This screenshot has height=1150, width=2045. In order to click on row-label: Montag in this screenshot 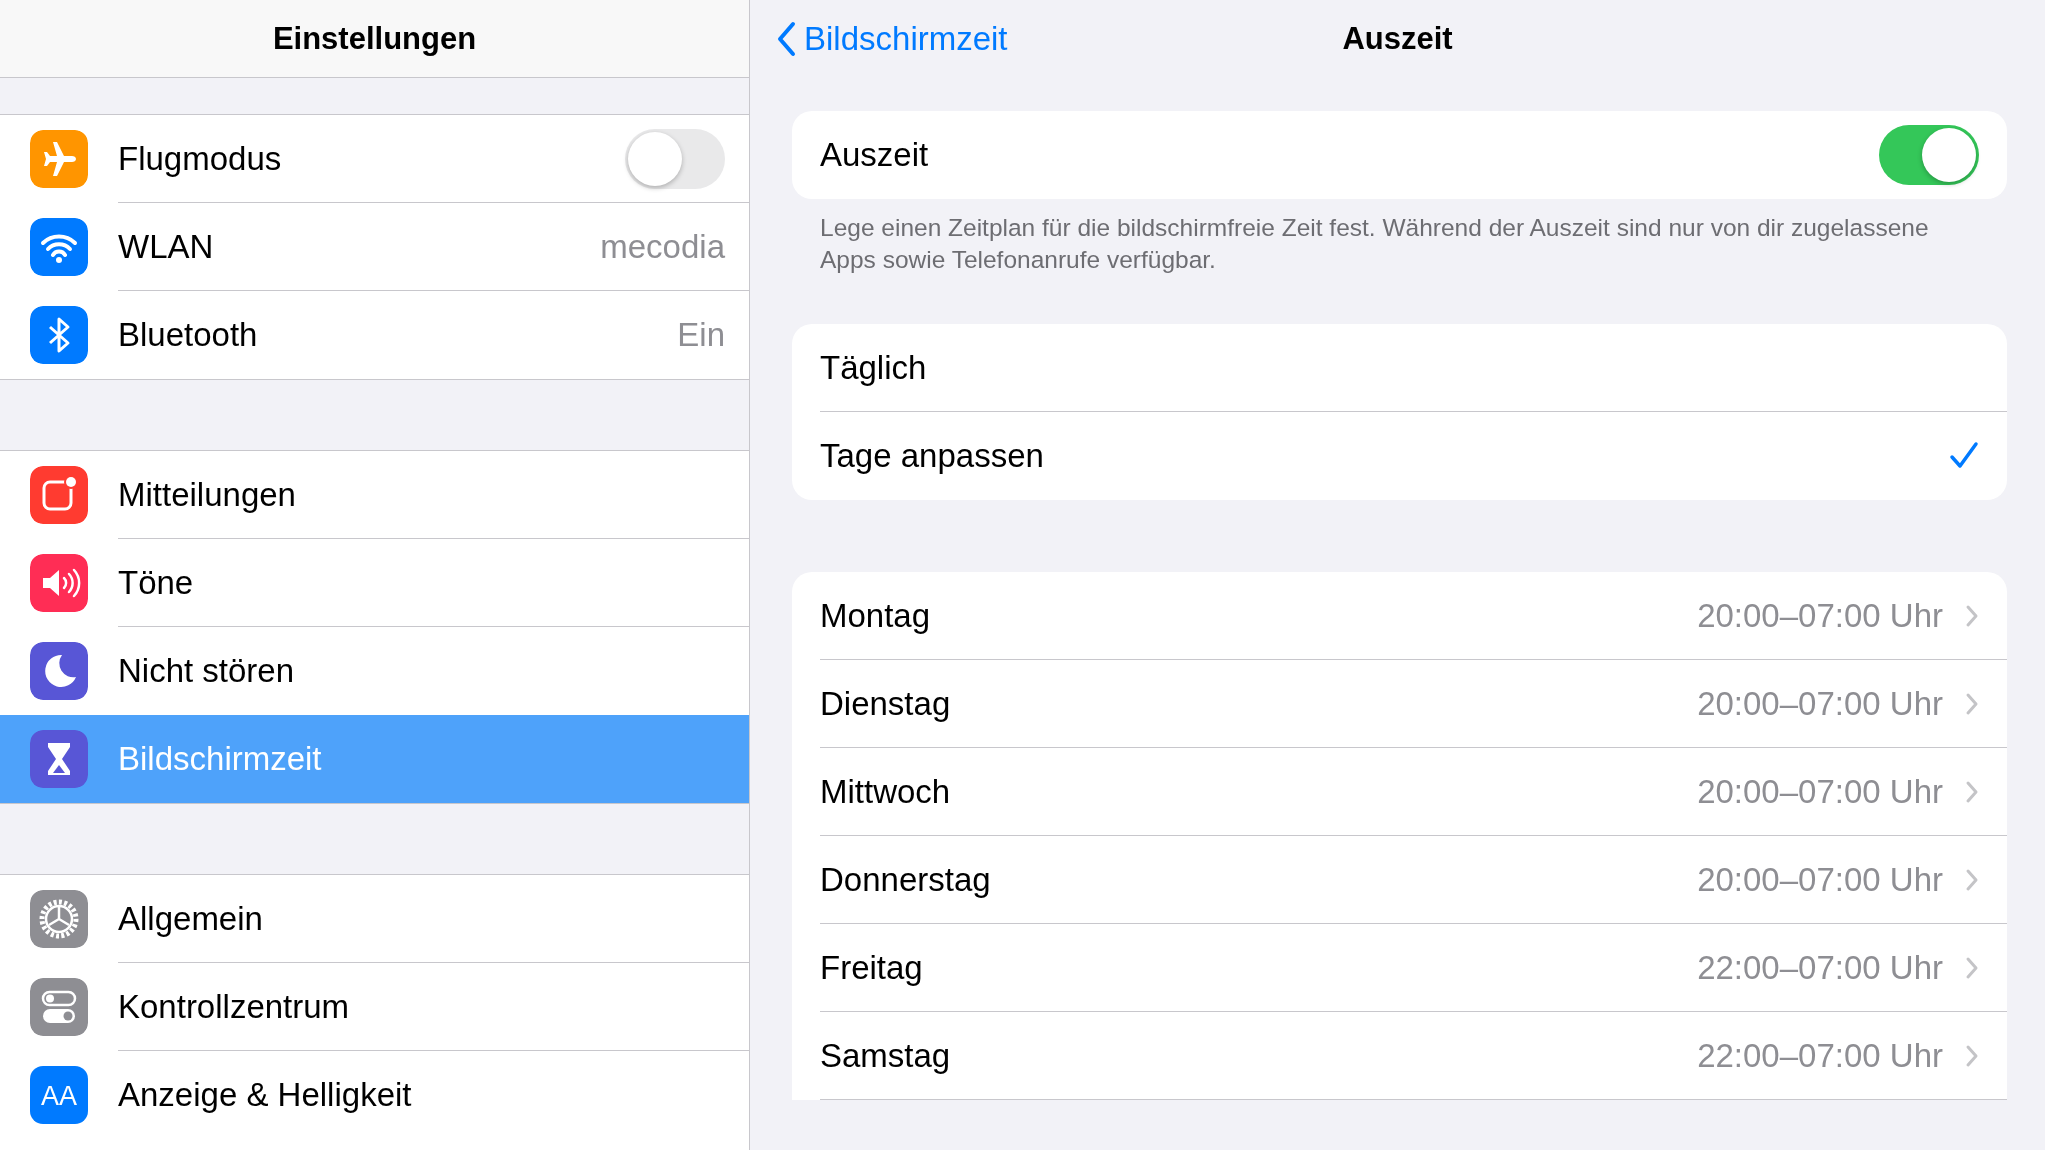, I will do `click(876, 615)`.